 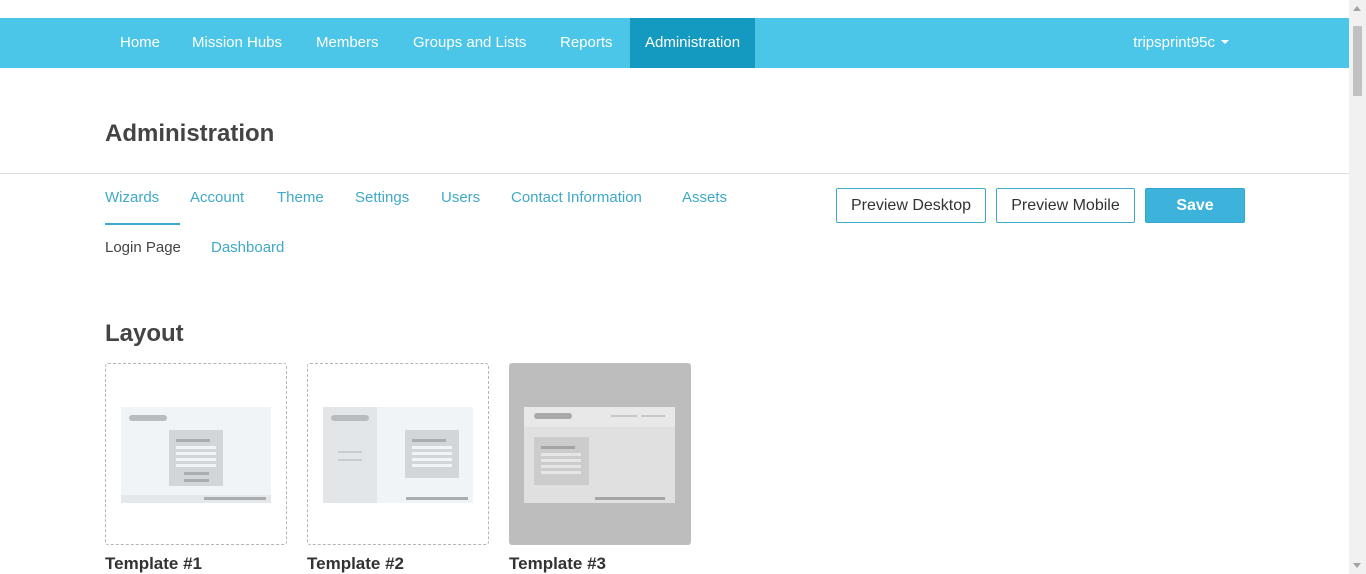 What do you see at coordinates (469, 43) in the screenshot?
I see `nav-groups-and-lists: Groups and Lists` at bounding box center [469, 43].